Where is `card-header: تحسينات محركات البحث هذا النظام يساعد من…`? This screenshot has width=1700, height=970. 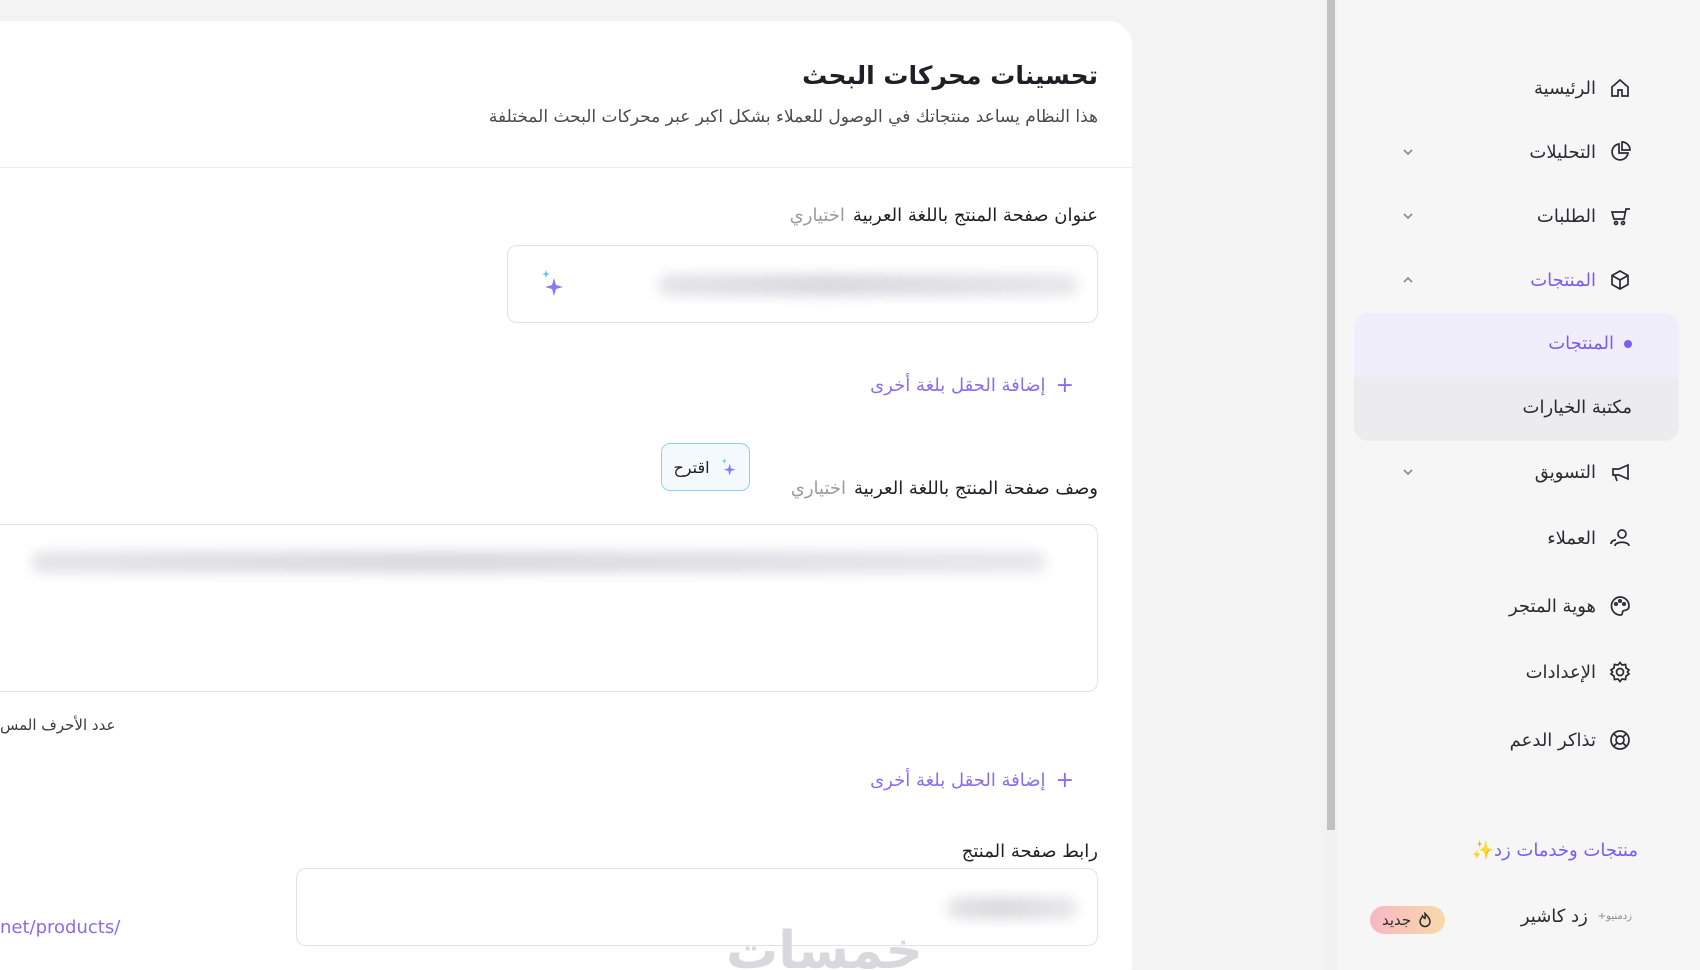
card-header: تحسينات محركات البحث هذا النظام يساعد من… is located at coordinates (566, 94).